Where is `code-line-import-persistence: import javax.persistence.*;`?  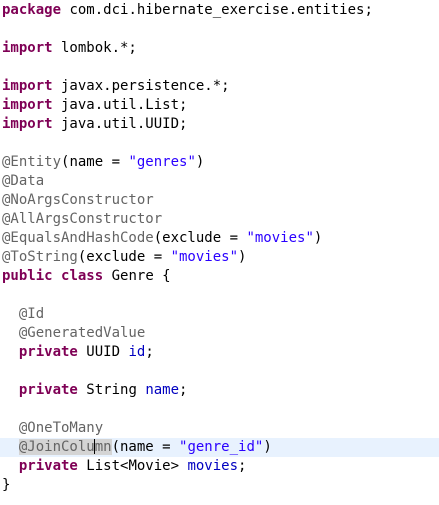 code-line-import-persistence: import javax.persistence.*; is located at coordinates (219, 86).